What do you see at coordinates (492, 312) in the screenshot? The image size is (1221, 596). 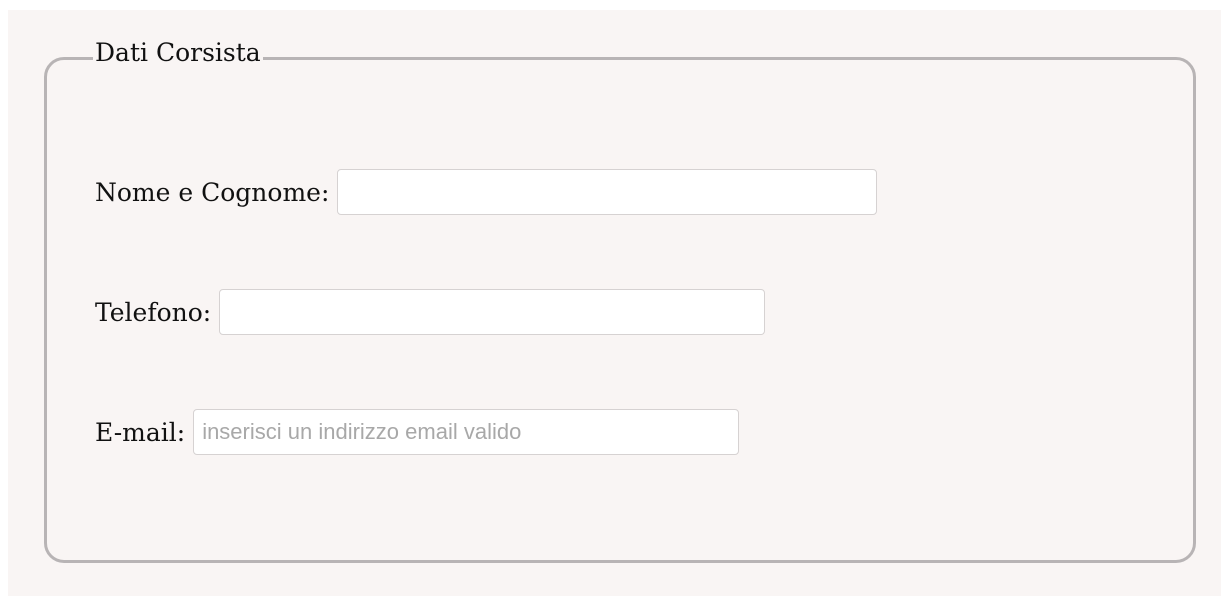 I see `phone-input` at bounding box center [492, 312].